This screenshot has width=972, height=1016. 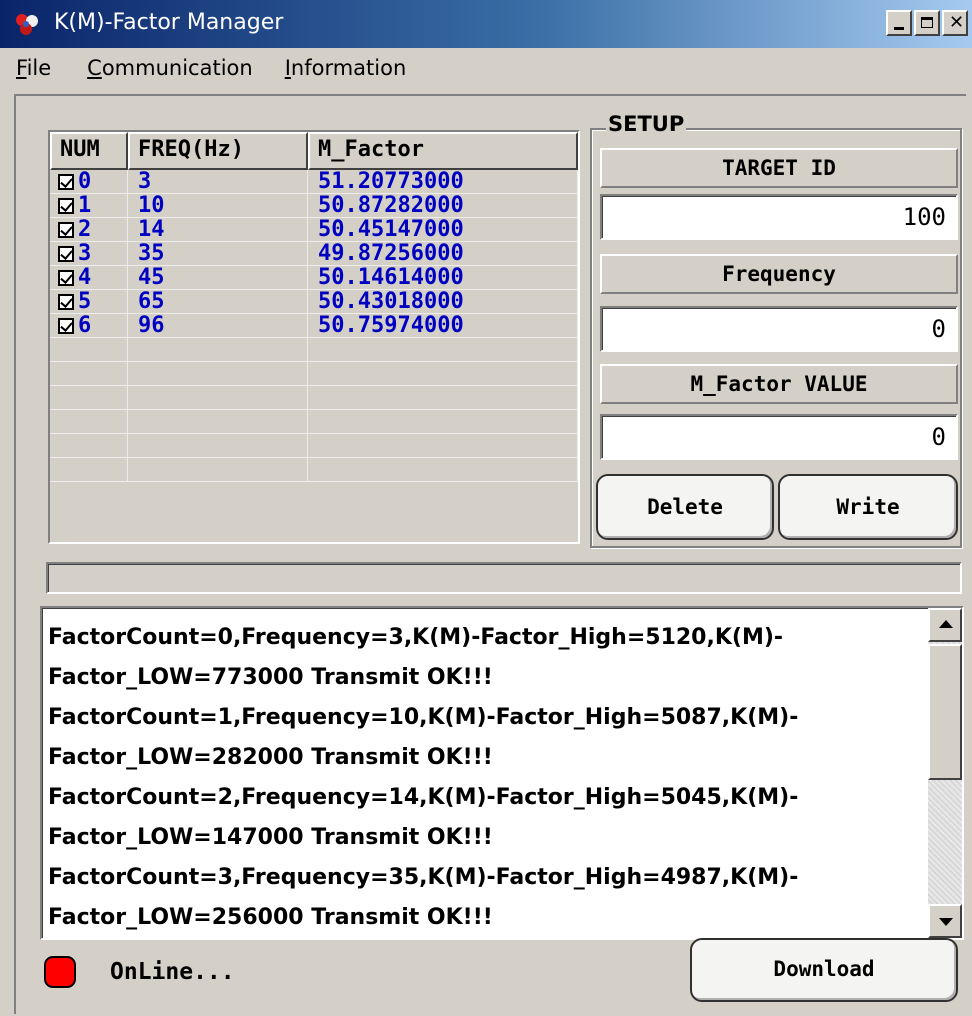 What do you see at coordinates (868, 507) in the screenshot?
I see `write-button: Write` at bounding box center [868, 507].